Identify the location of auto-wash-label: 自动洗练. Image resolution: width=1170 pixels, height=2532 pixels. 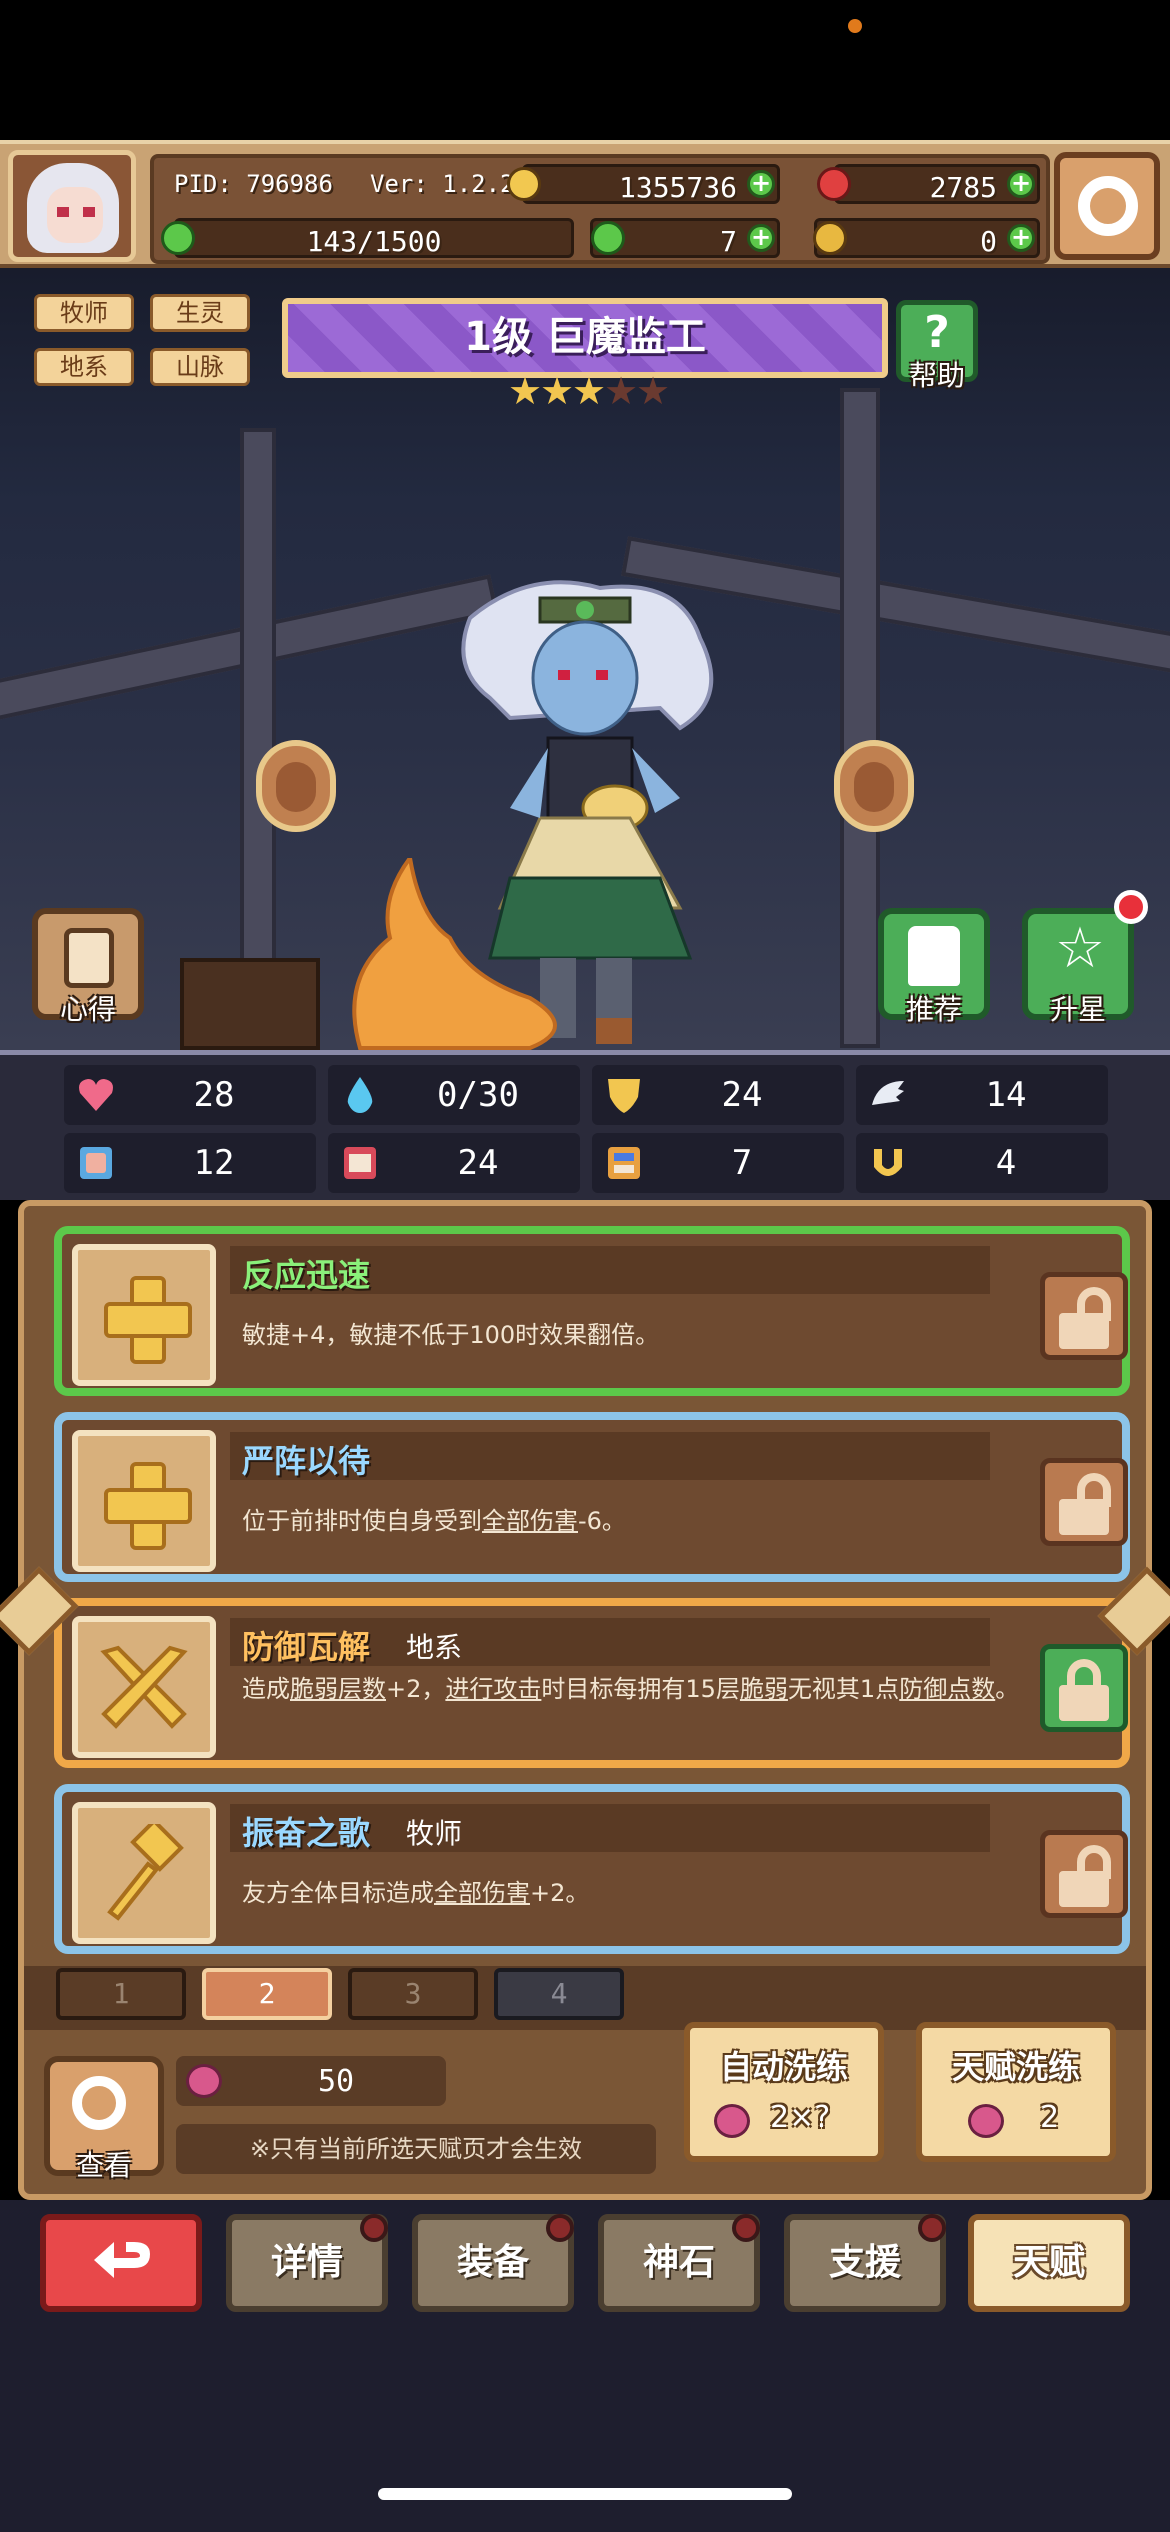
(783, 2067).